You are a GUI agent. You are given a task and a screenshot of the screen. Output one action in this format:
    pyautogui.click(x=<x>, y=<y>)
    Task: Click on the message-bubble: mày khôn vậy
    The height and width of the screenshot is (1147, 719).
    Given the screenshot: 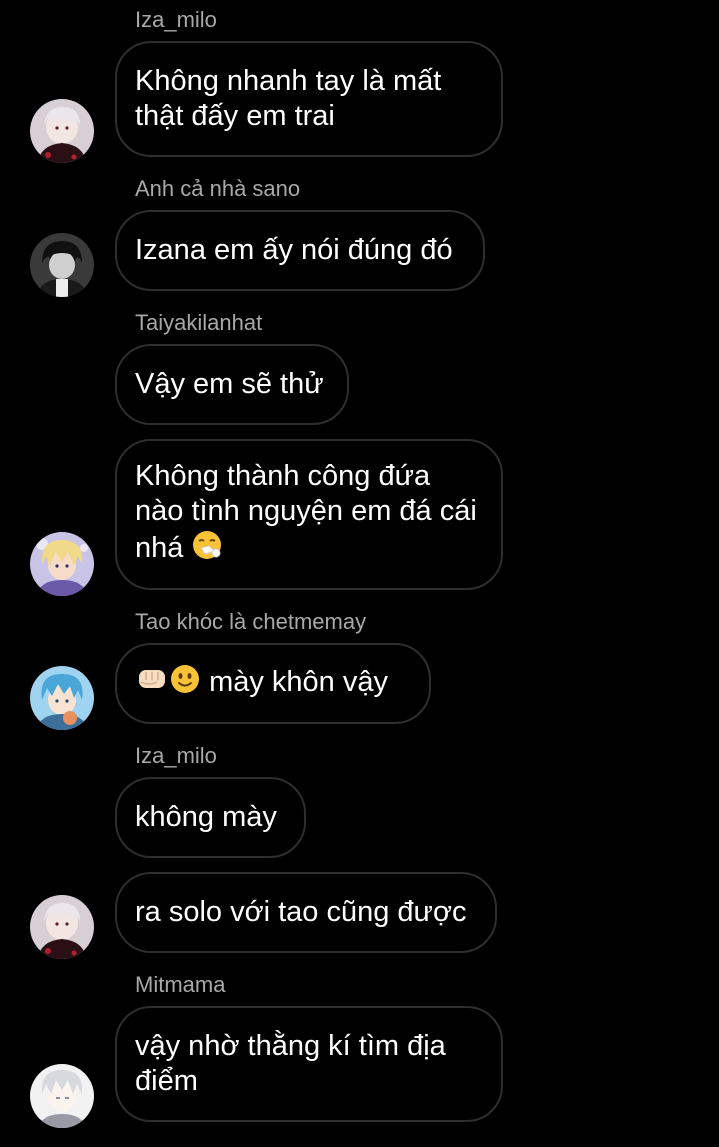 What is the action you would take?
    pyautogui.click(x=273, y=683)
    